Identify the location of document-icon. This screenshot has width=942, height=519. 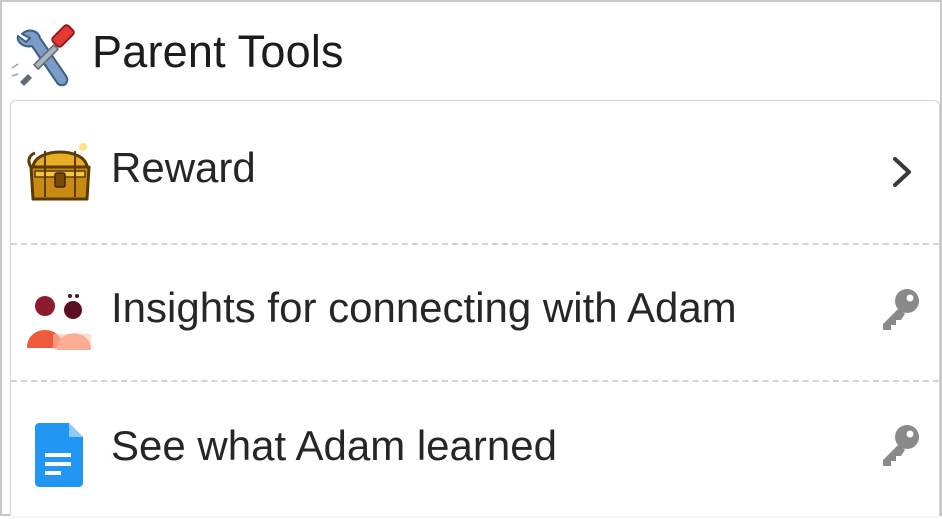
(59, 455).